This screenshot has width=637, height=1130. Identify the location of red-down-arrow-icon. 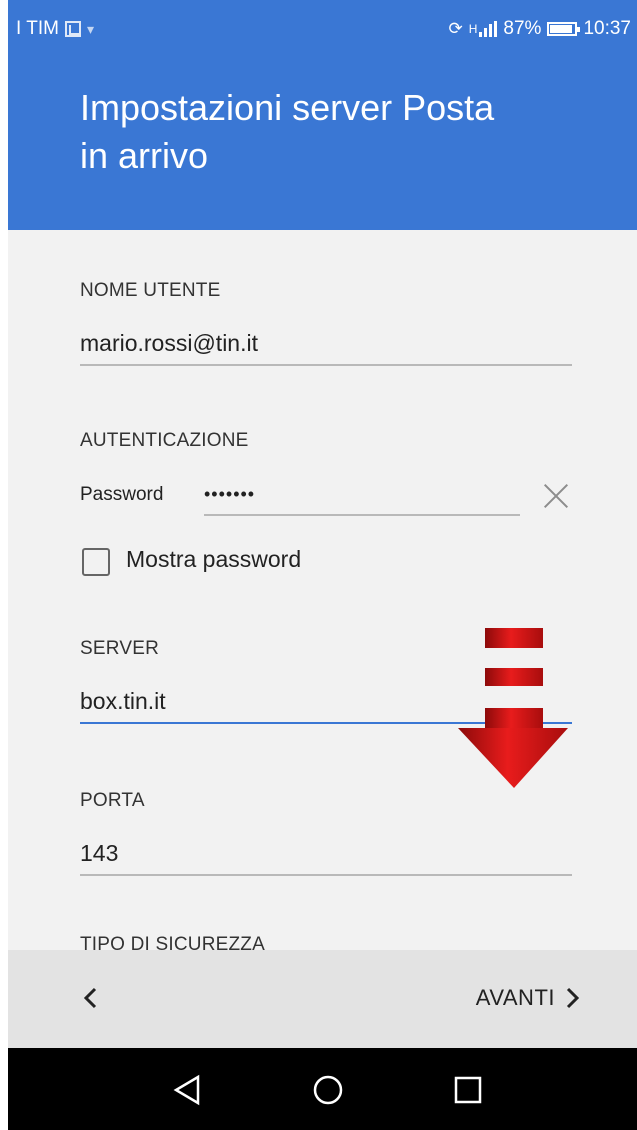
(513, 708).